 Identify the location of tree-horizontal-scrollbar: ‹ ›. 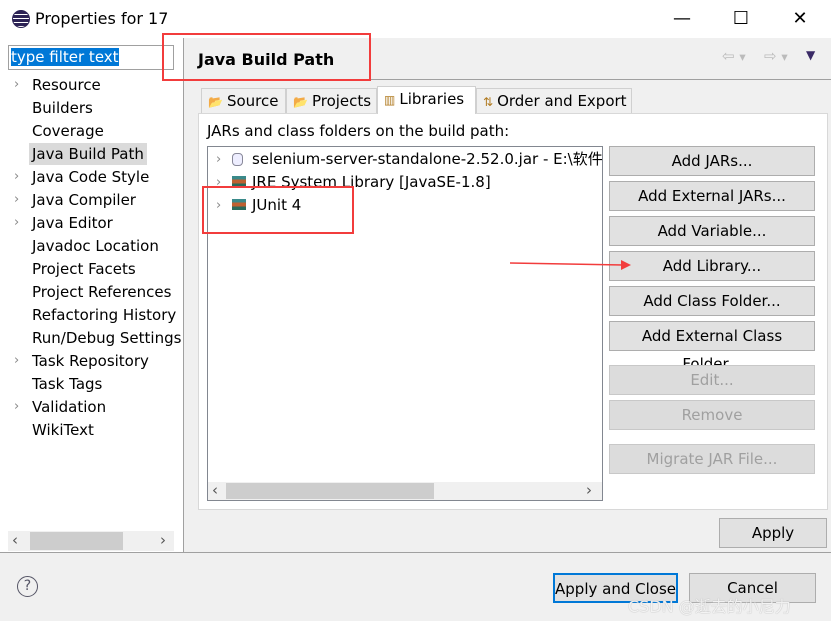
(91, 541).